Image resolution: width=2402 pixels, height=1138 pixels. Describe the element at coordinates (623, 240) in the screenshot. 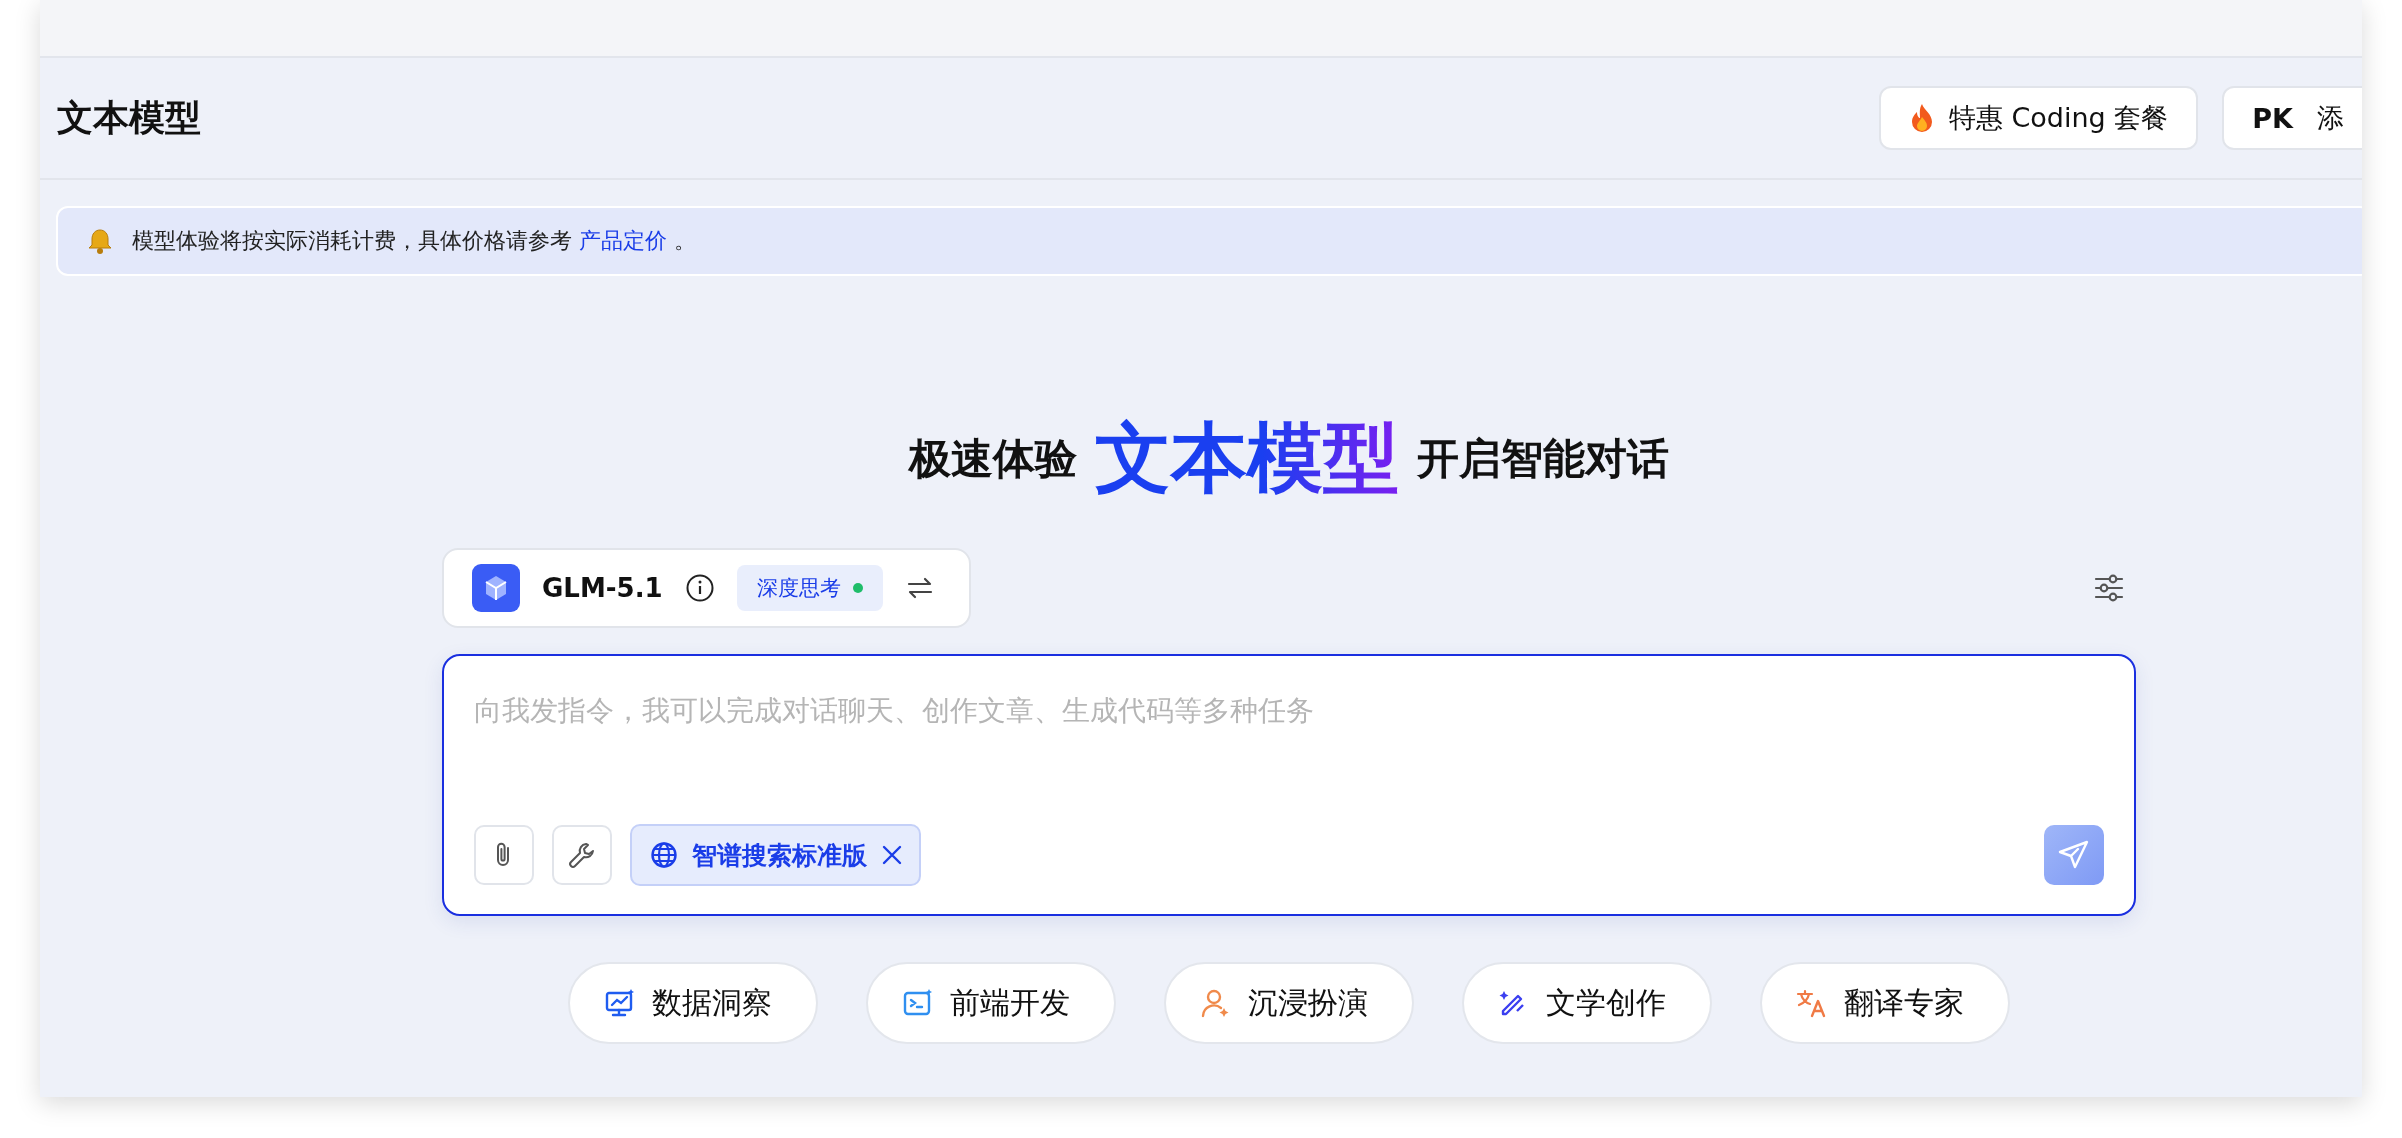

I see `pricing-link: 产品定价` at that location.